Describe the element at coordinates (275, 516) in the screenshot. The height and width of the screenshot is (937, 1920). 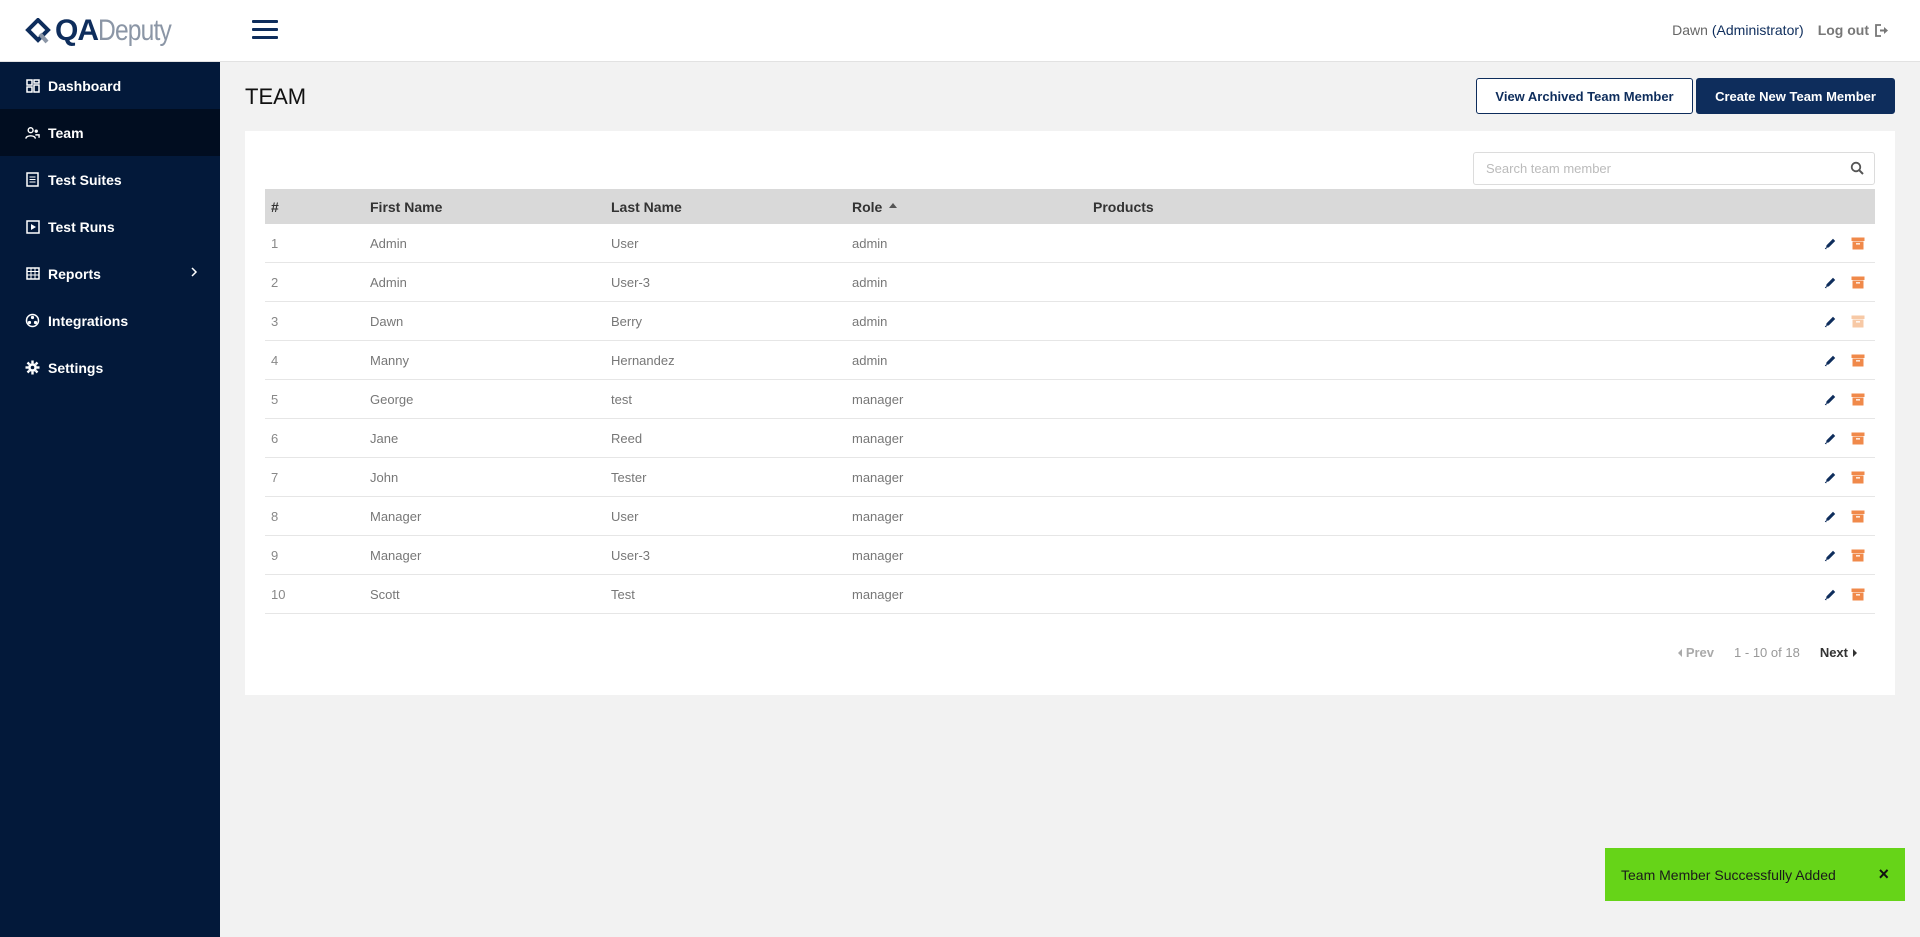
I see `cell-number: 8` at that location.